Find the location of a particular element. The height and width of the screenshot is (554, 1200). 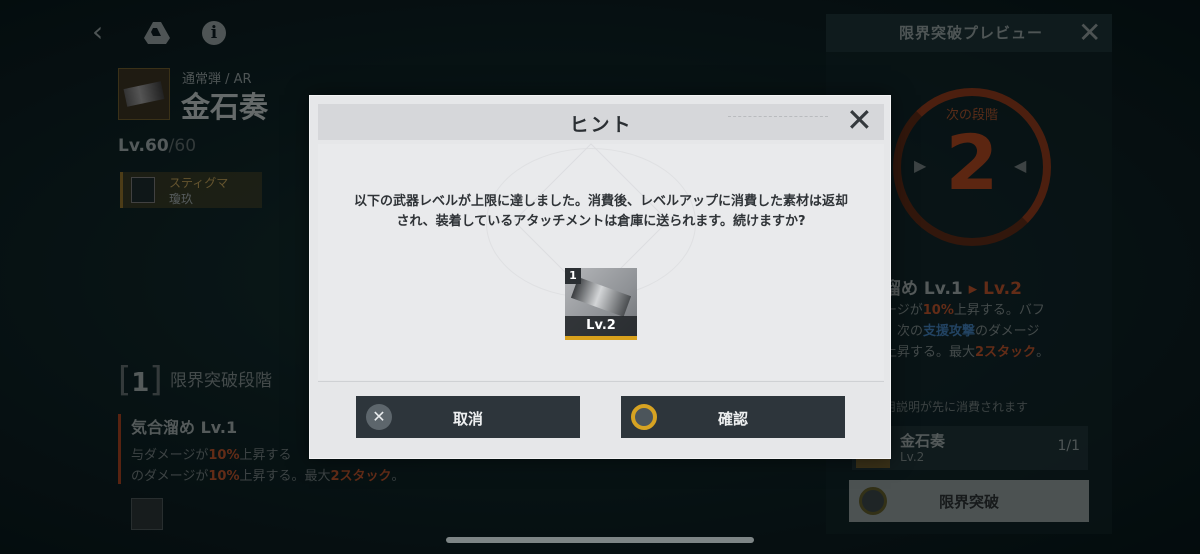

cancel-label: 取消 is located at coordinates (467, 419).